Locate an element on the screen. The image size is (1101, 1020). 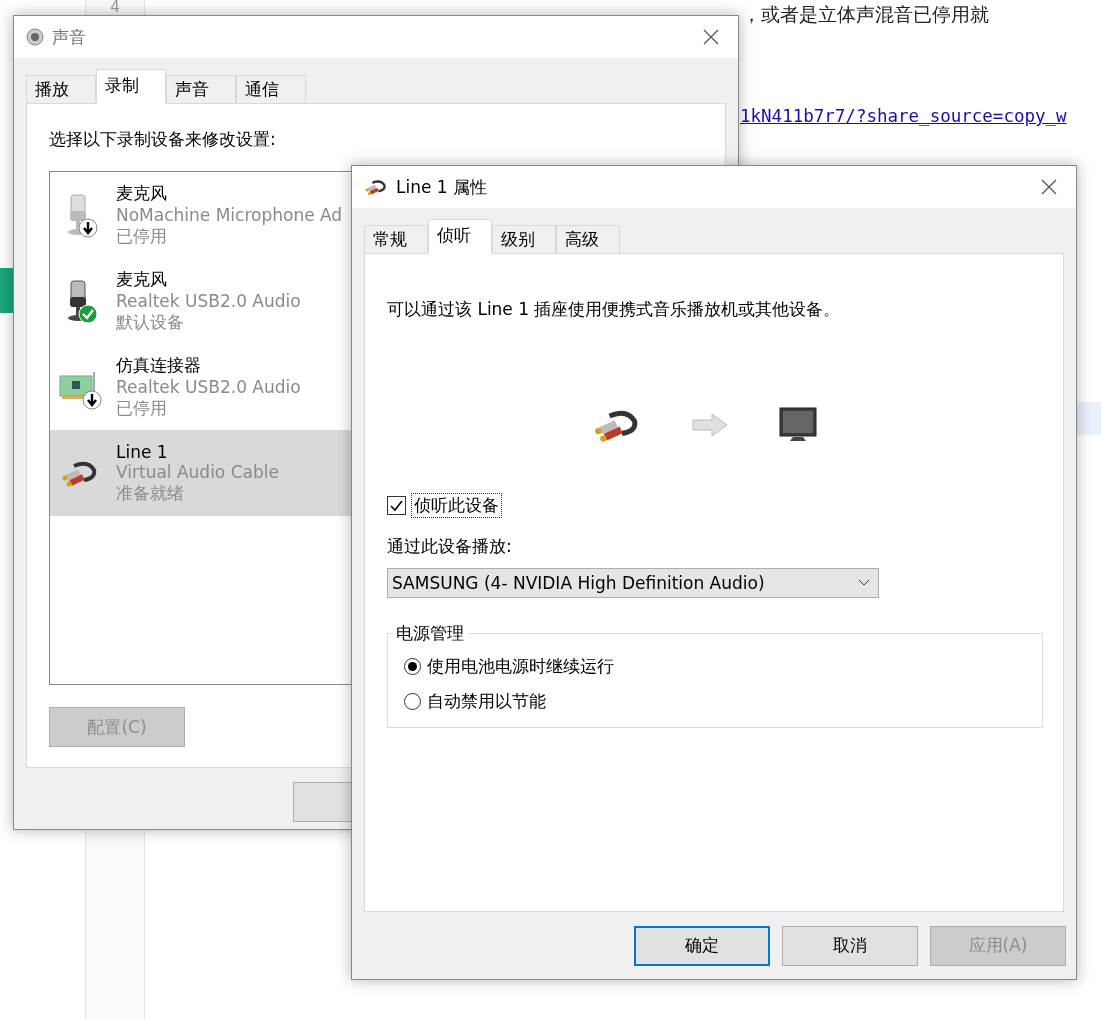
playback-label: 通过此设备播放: is located at coordinates (450, 546).